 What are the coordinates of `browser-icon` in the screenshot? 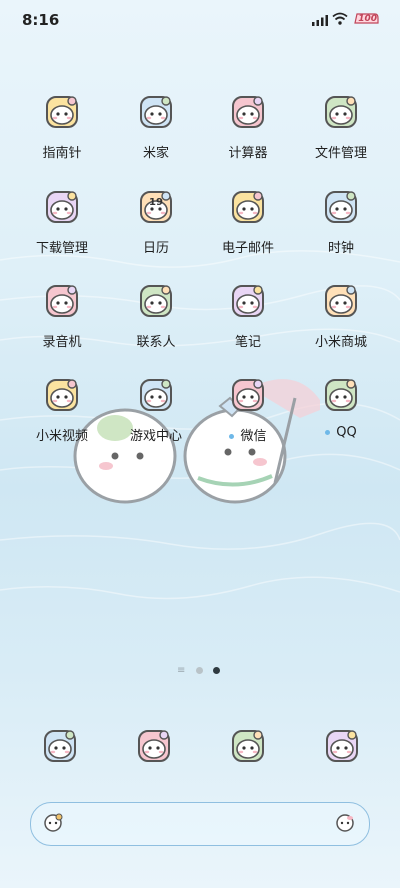 It's located at (154, 746).